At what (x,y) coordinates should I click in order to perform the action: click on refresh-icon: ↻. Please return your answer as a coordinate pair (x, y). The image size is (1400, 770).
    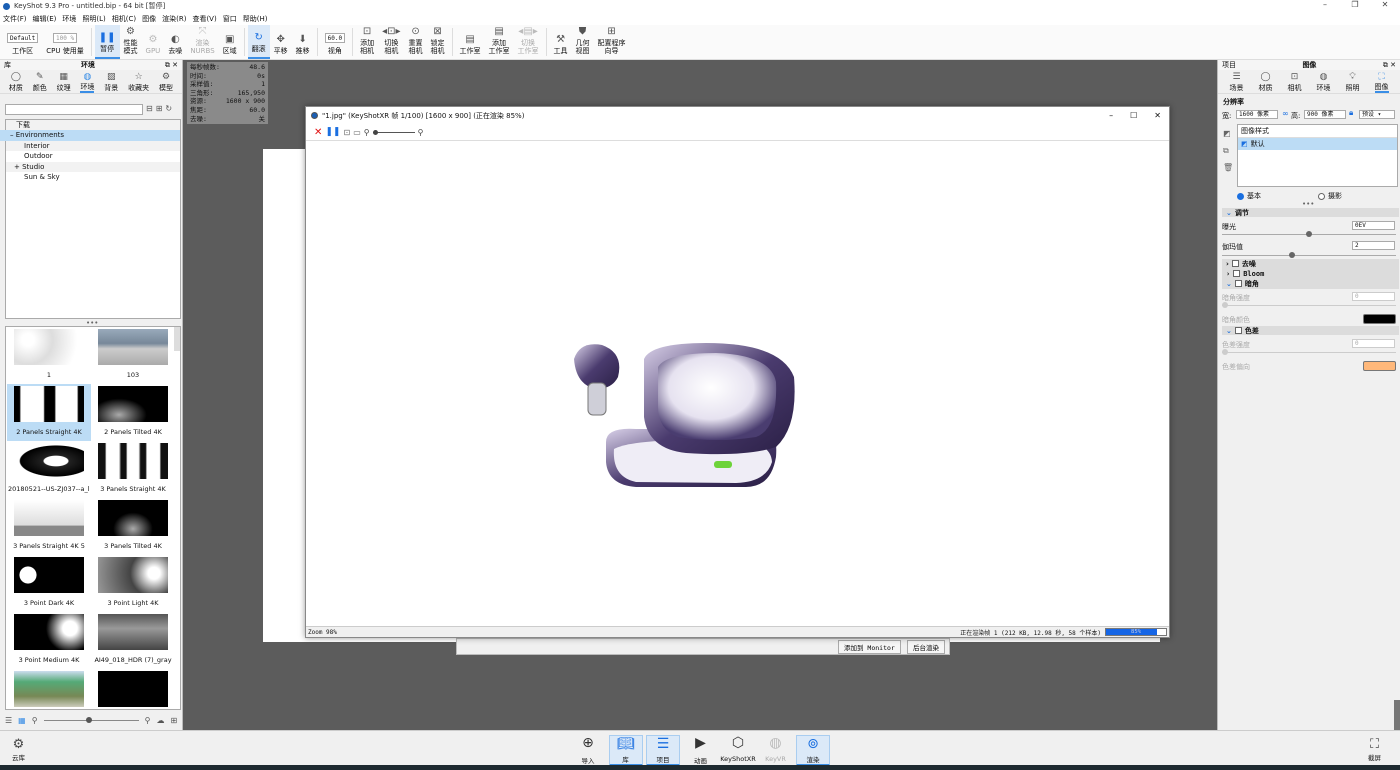
    Looking at the image, I should click on (168, 108).